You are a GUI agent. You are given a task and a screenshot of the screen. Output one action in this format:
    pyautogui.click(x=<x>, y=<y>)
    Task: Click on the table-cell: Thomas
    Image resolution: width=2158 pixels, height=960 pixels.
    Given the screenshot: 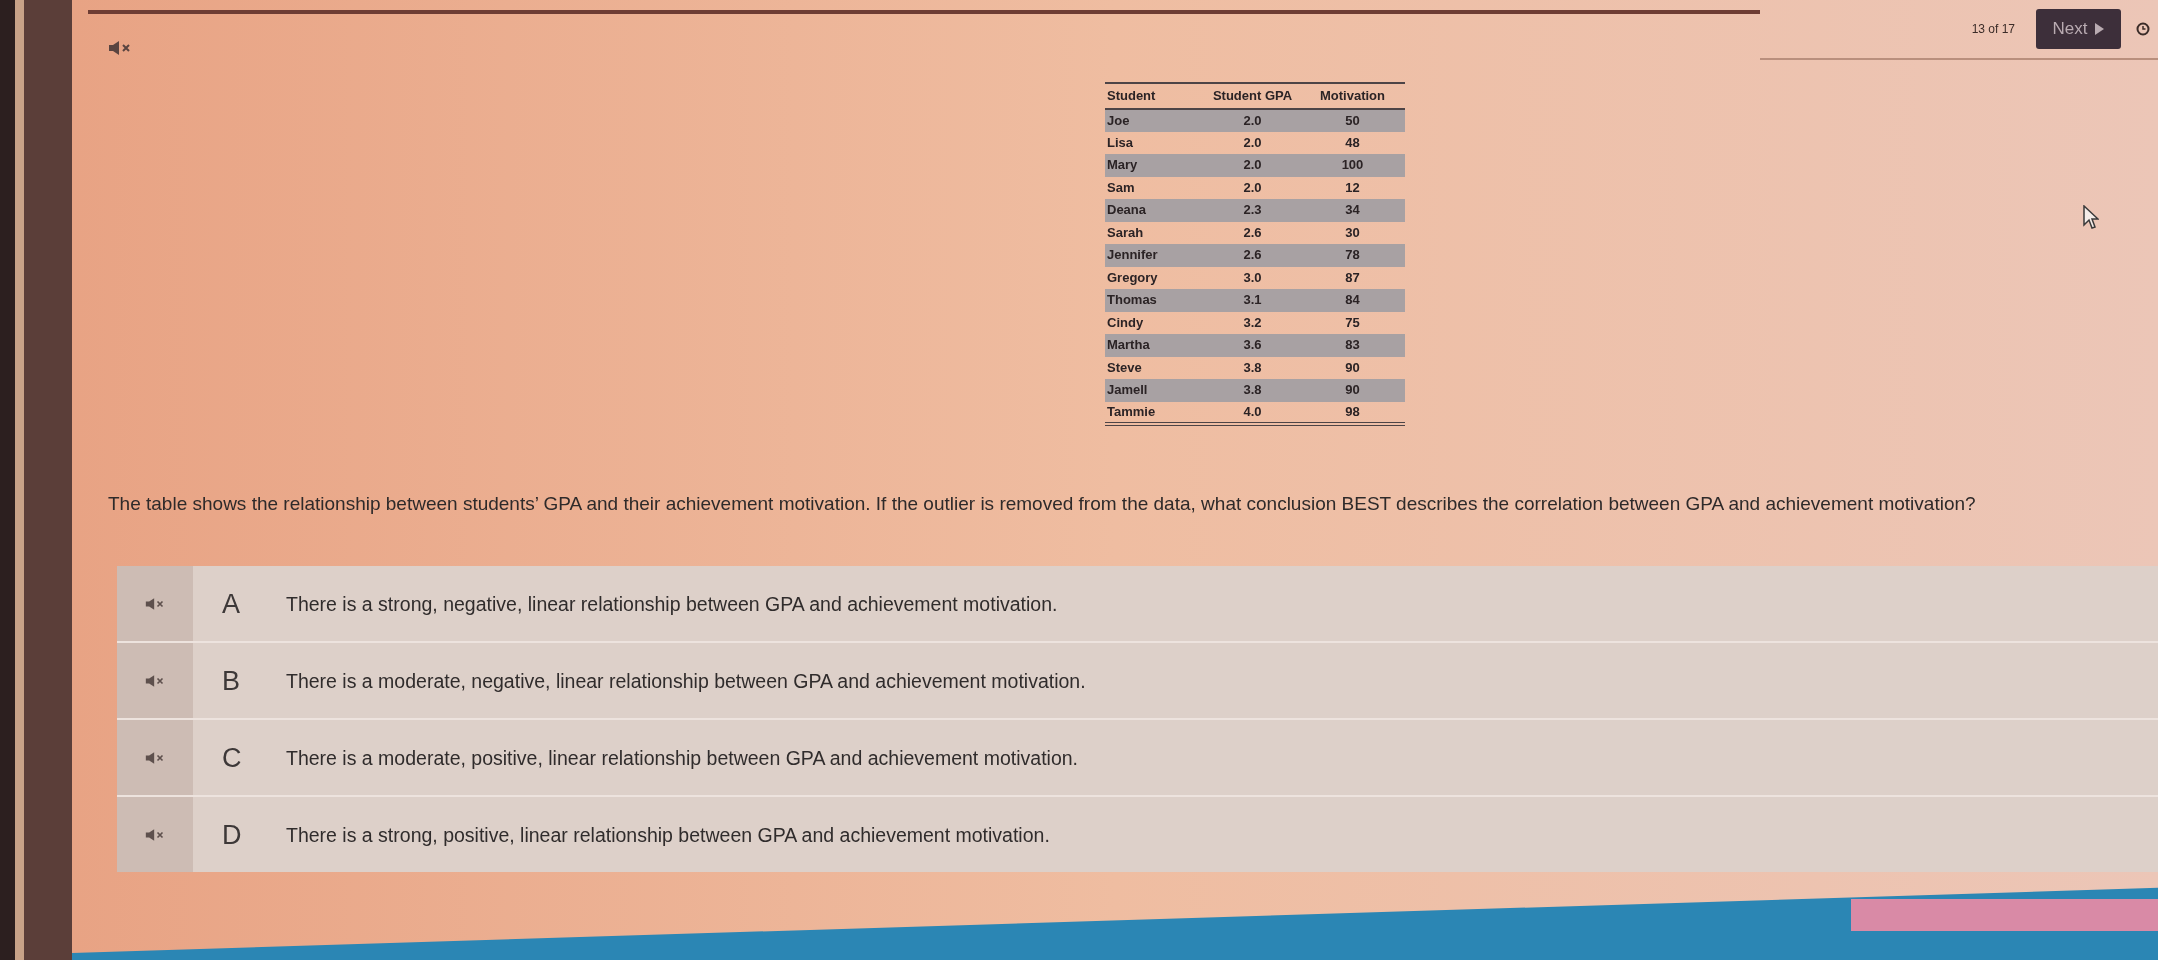 What is the action you would take?
    pyautogui.click(x=1155, y=300)
    